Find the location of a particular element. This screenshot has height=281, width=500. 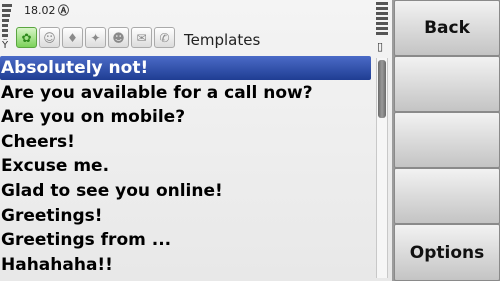

scrollbar is located at coordinates (382, 168).